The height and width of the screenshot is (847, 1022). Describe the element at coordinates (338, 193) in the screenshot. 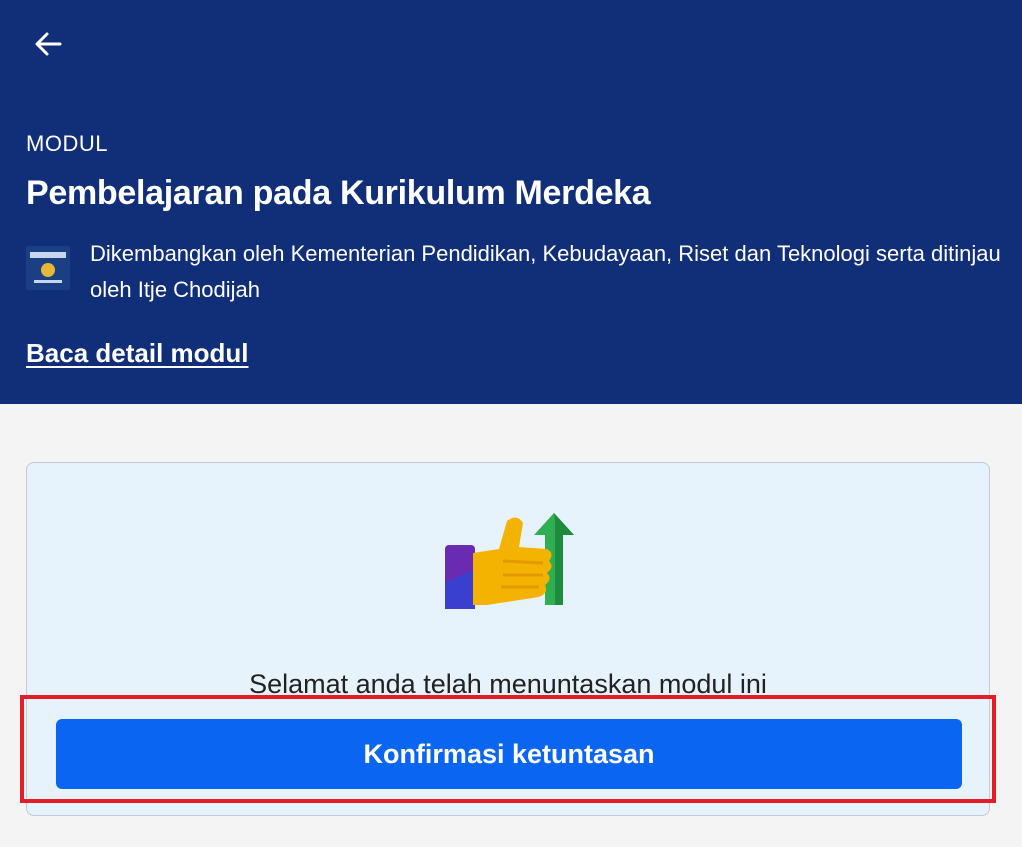

I see `page-title: Pembelajaran pada Kurikulum Merdeka` at that location.